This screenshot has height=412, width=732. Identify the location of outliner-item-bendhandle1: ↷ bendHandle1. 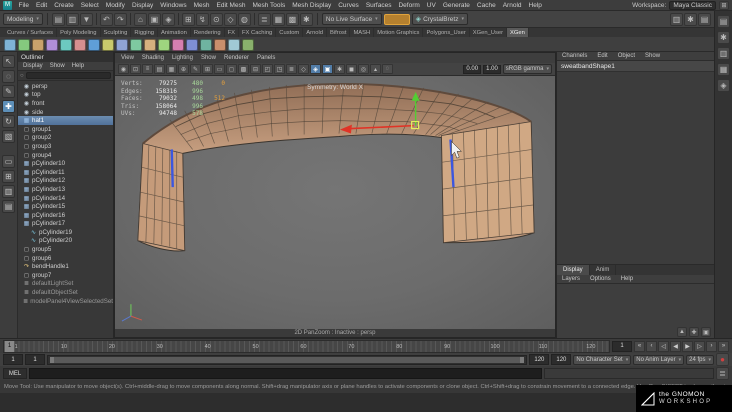
(65, 266).